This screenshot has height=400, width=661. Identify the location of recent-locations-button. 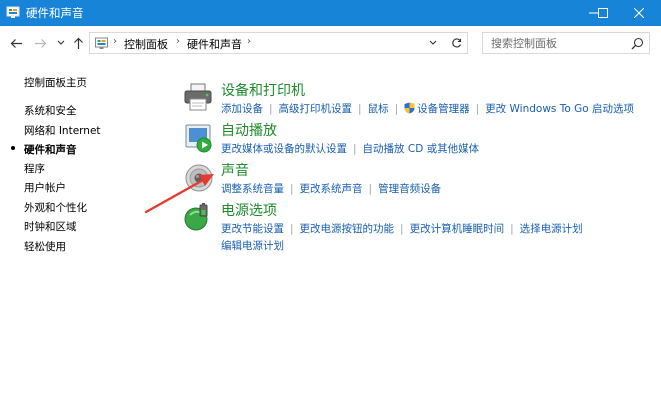
(61, 43).